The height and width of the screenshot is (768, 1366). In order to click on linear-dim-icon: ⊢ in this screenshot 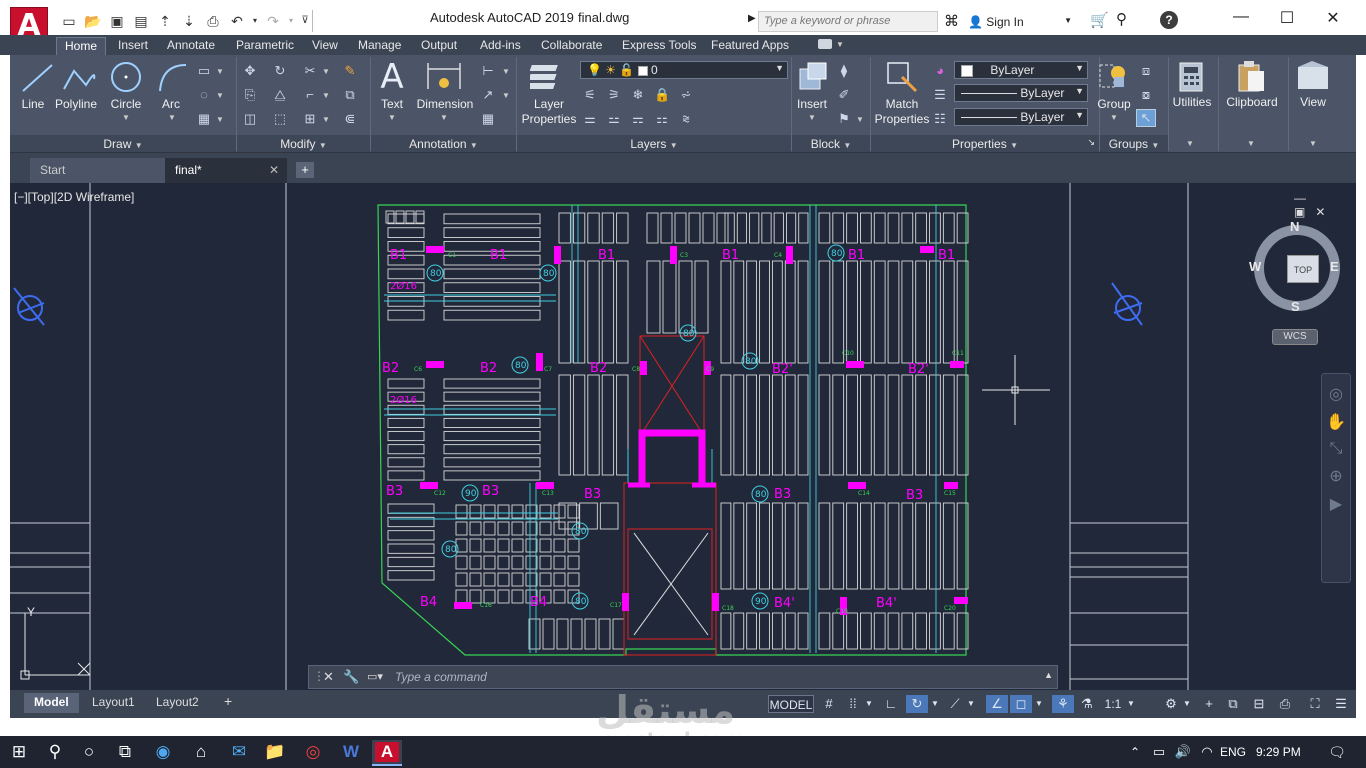, I will do `click(488, 71)`.